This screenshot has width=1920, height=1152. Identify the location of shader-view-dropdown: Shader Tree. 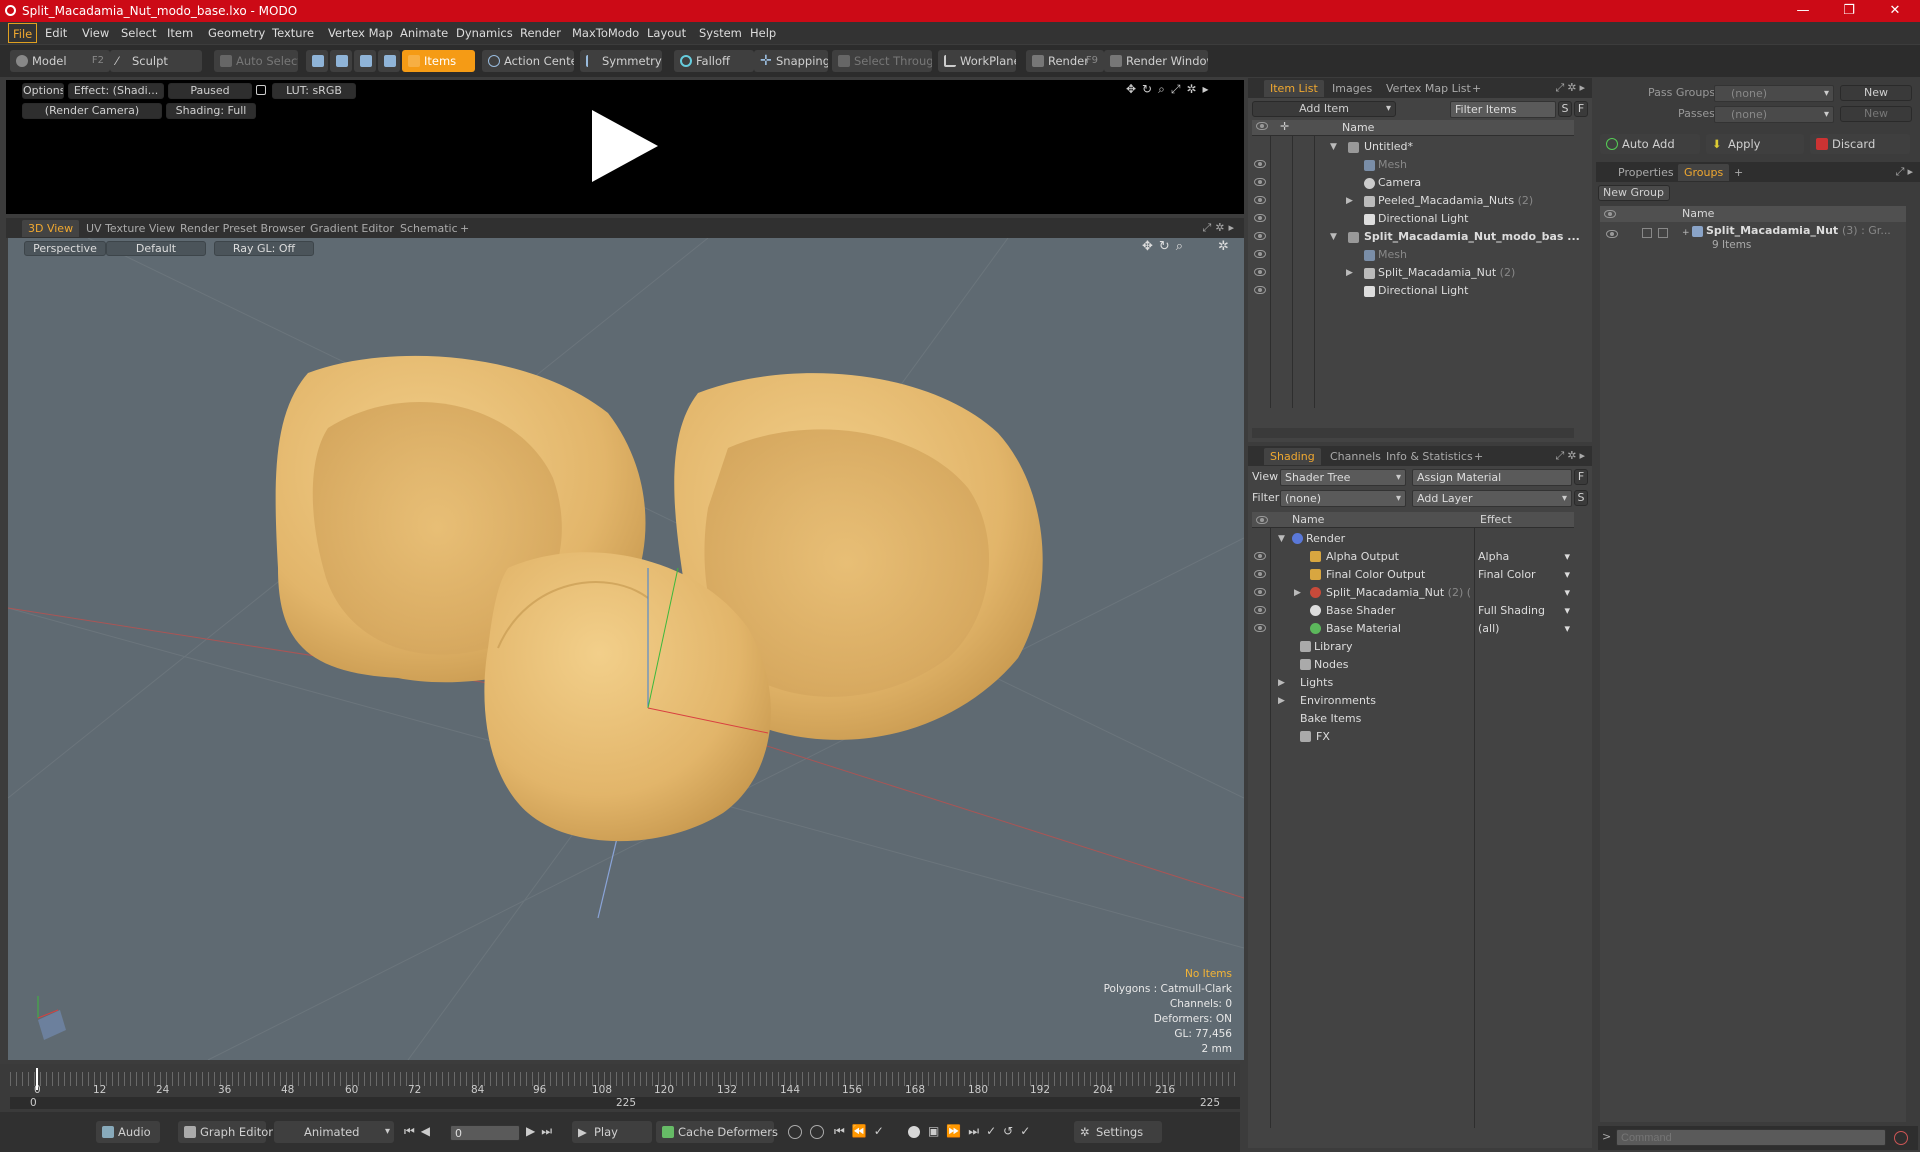
(1343, 477).